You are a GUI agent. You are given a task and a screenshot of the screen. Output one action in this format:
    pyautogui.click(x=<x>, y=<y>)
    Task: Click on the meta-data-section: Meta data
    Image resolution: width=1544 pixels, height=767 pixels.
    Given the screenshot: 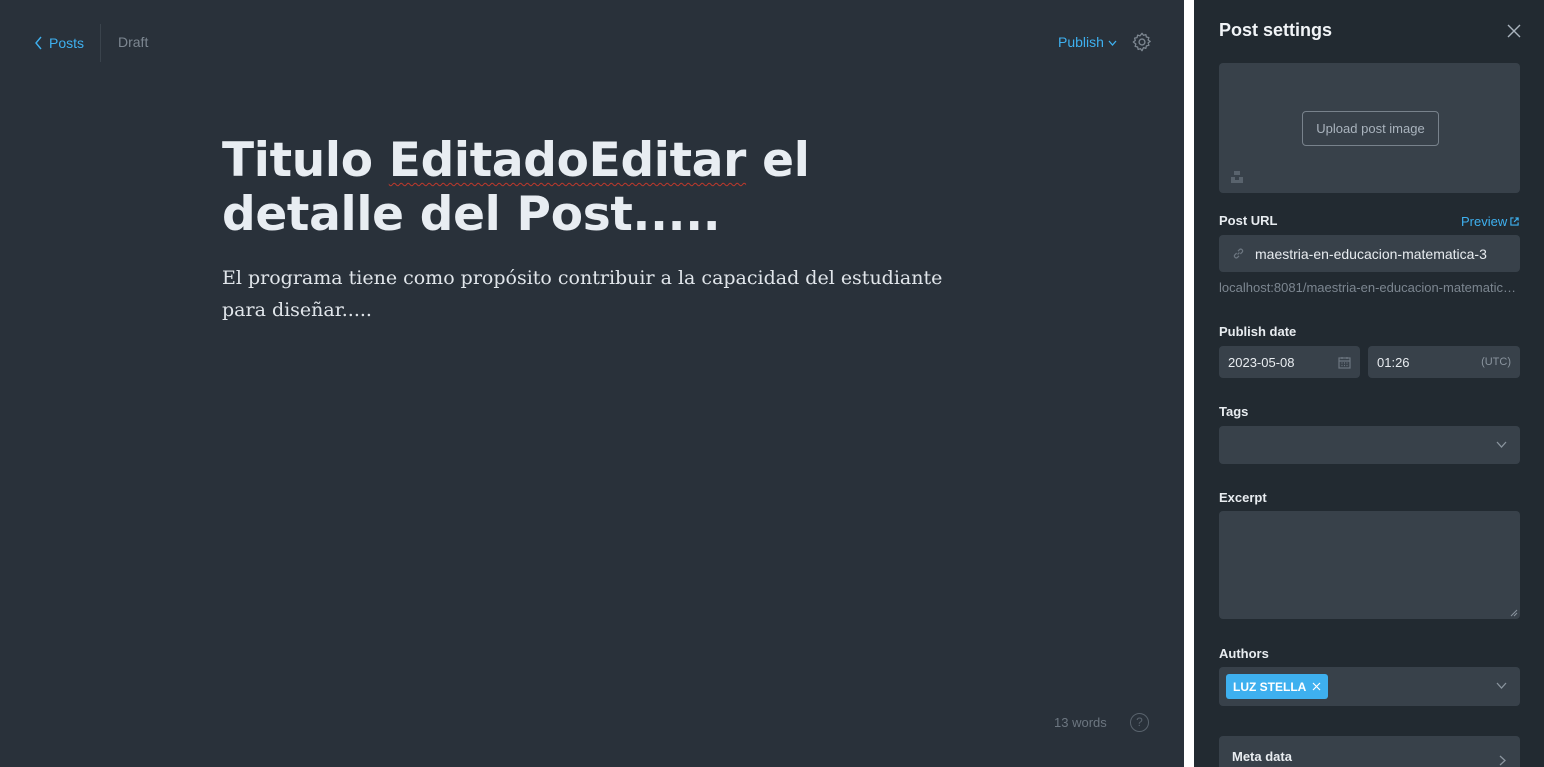 What is the action you would take?
    pyautogui.click(x=1369, y=751)
    